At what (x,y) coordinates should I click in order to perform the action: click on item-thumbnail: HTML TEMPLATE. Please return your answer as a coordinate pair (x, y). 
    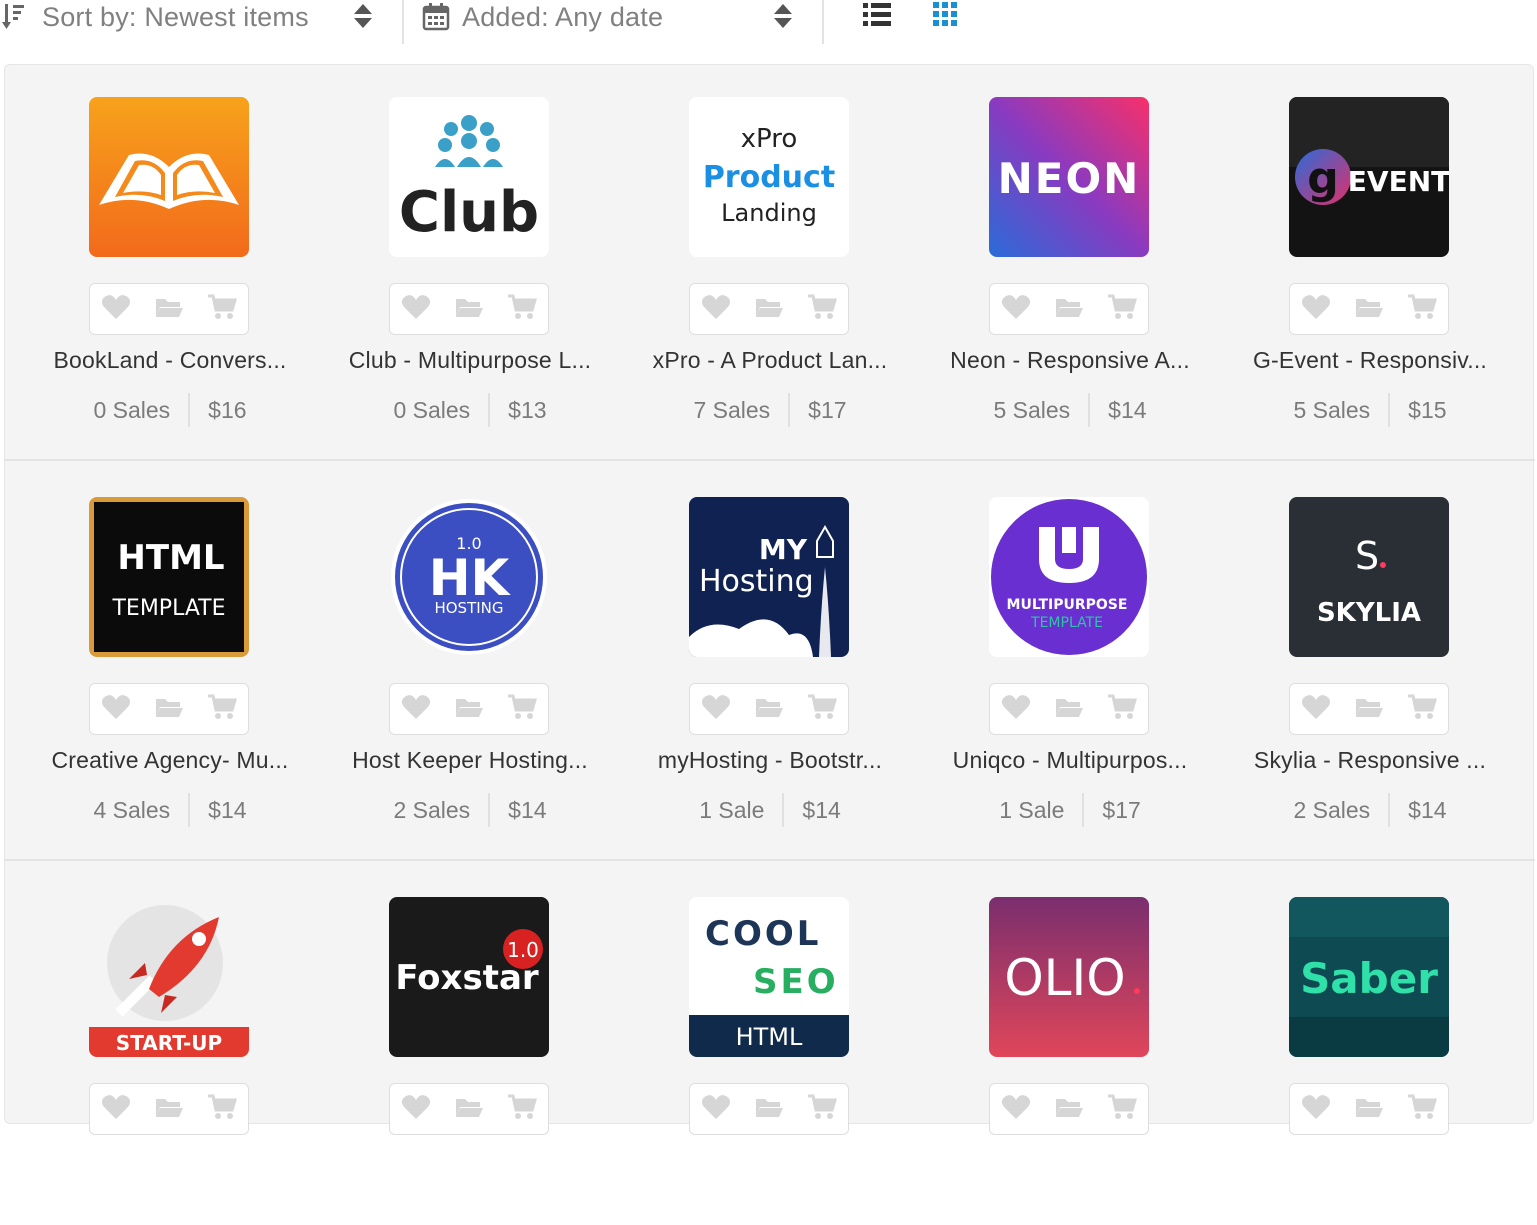
    Looking at the image, I should click on (169, 577).